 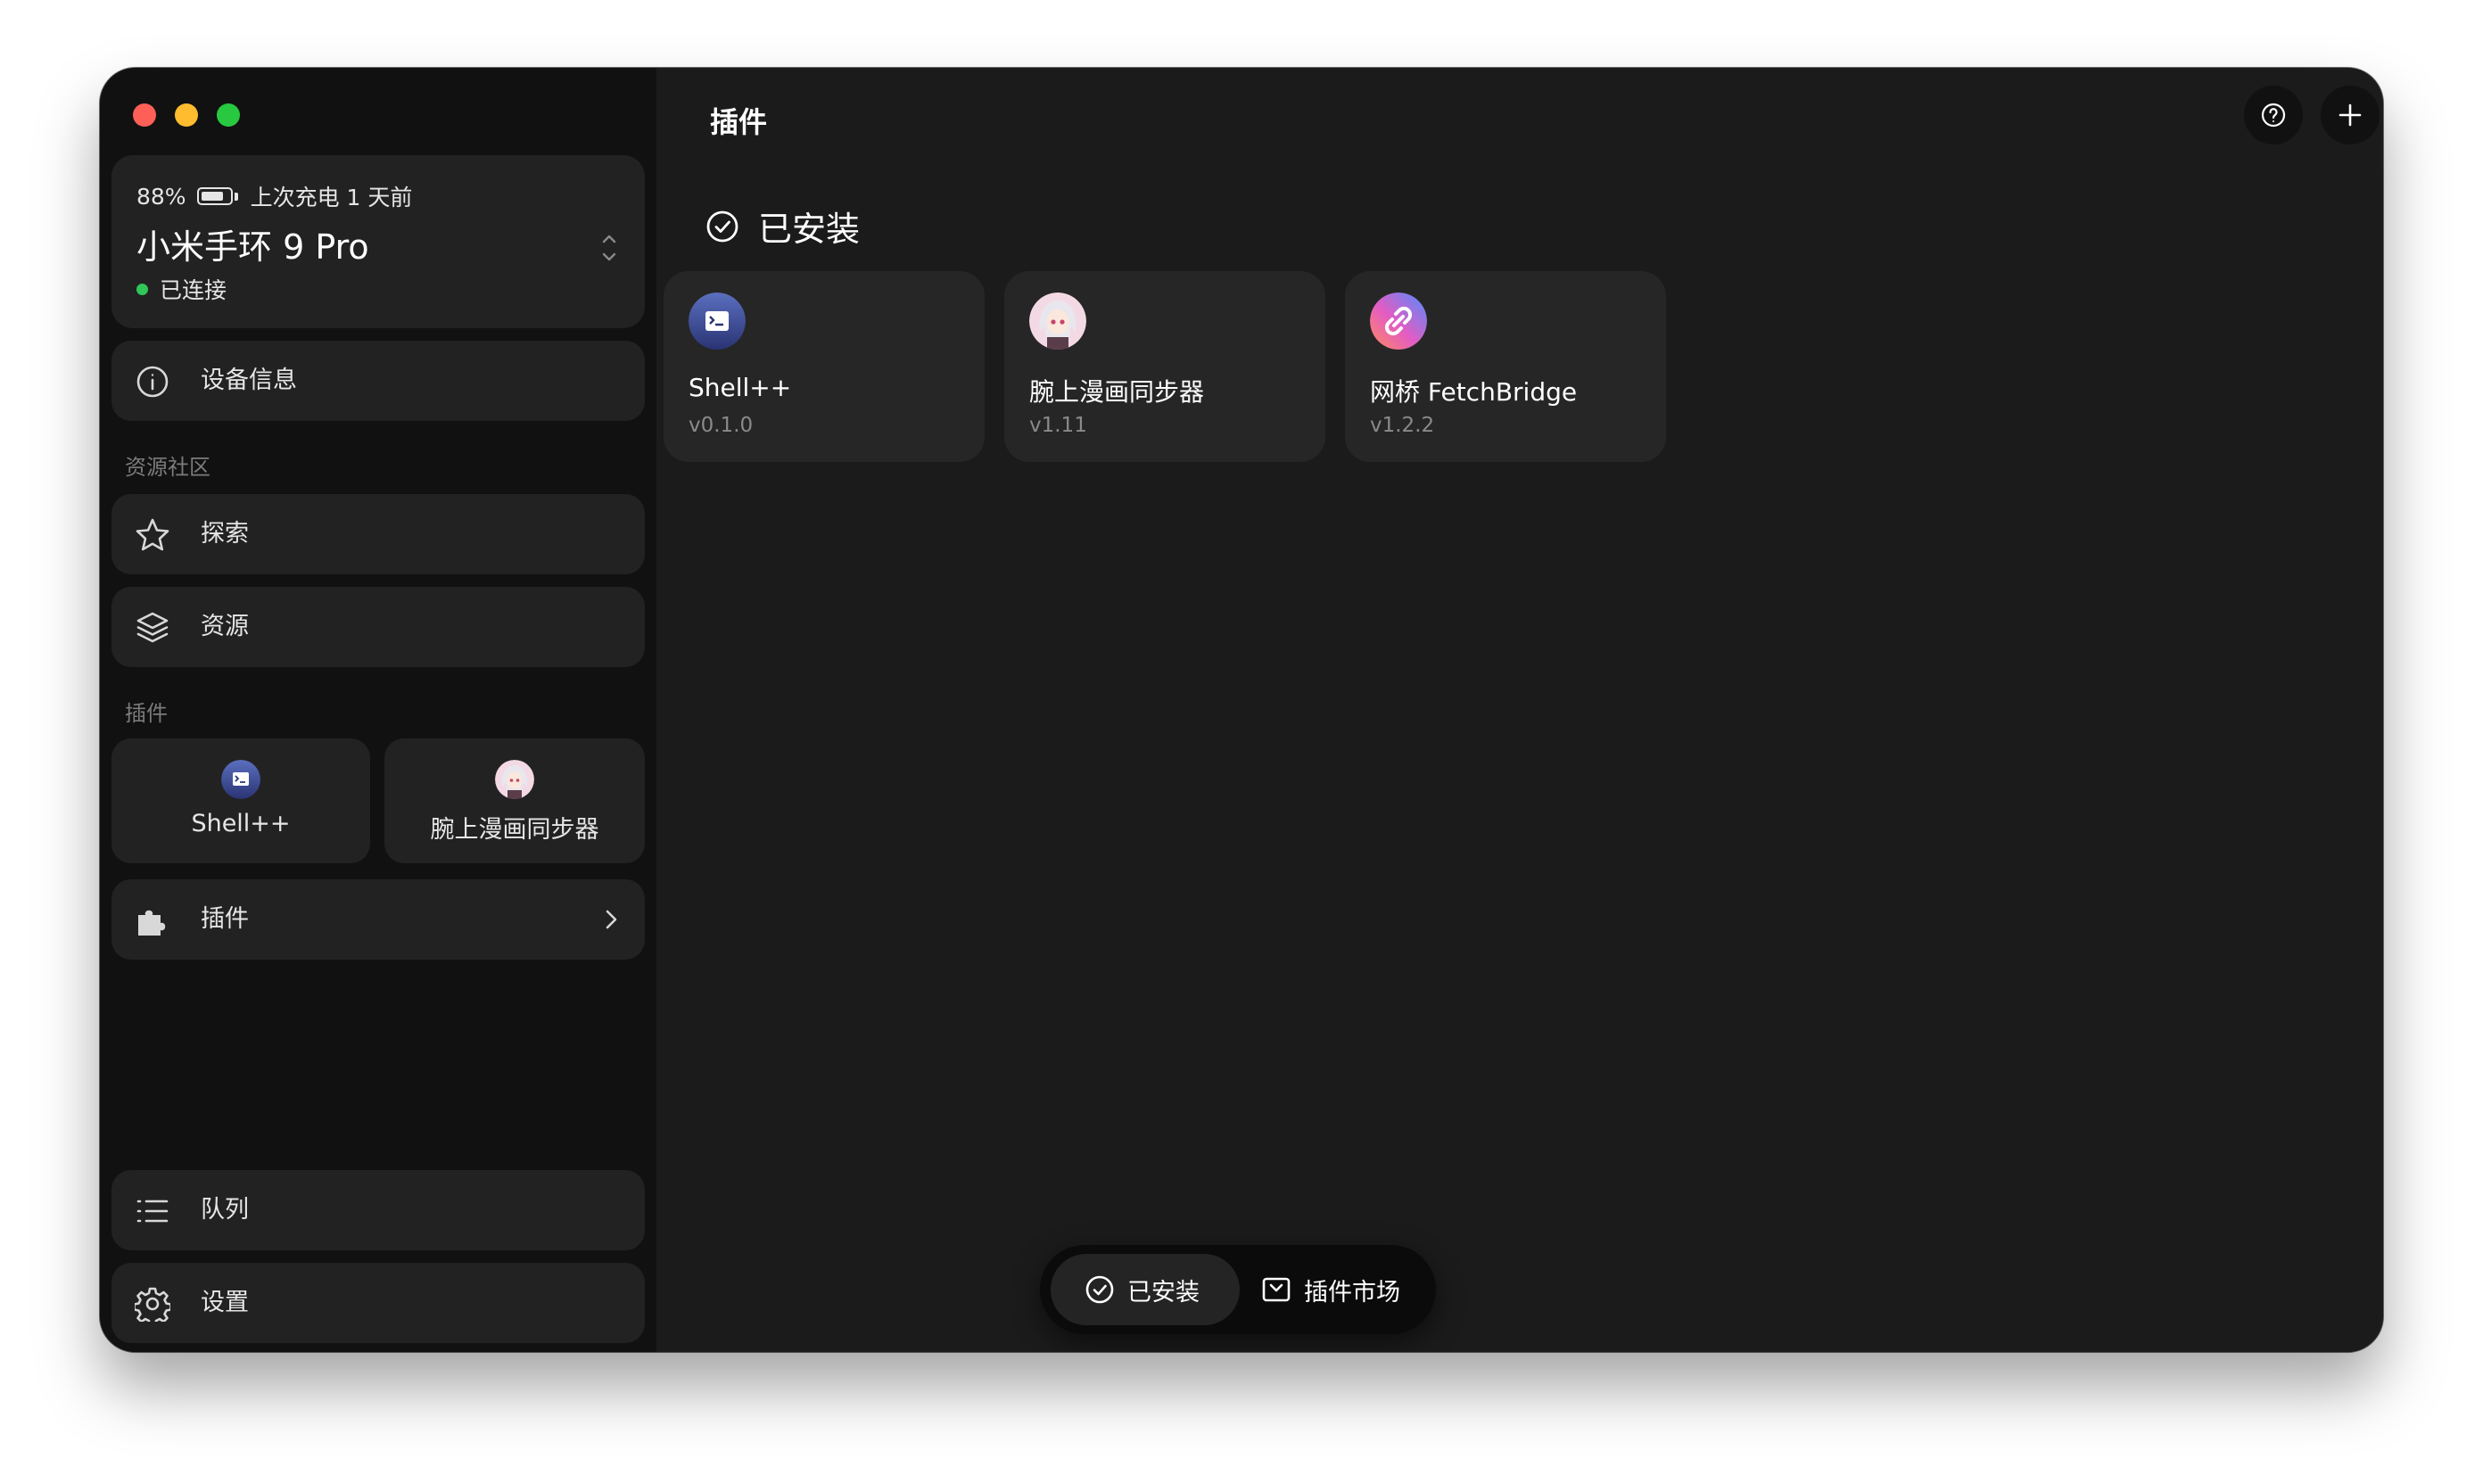 I want to click on plugin-card-manga-sync: 腕上漫画同步器 v1.11, so click(x=1164, y=367).